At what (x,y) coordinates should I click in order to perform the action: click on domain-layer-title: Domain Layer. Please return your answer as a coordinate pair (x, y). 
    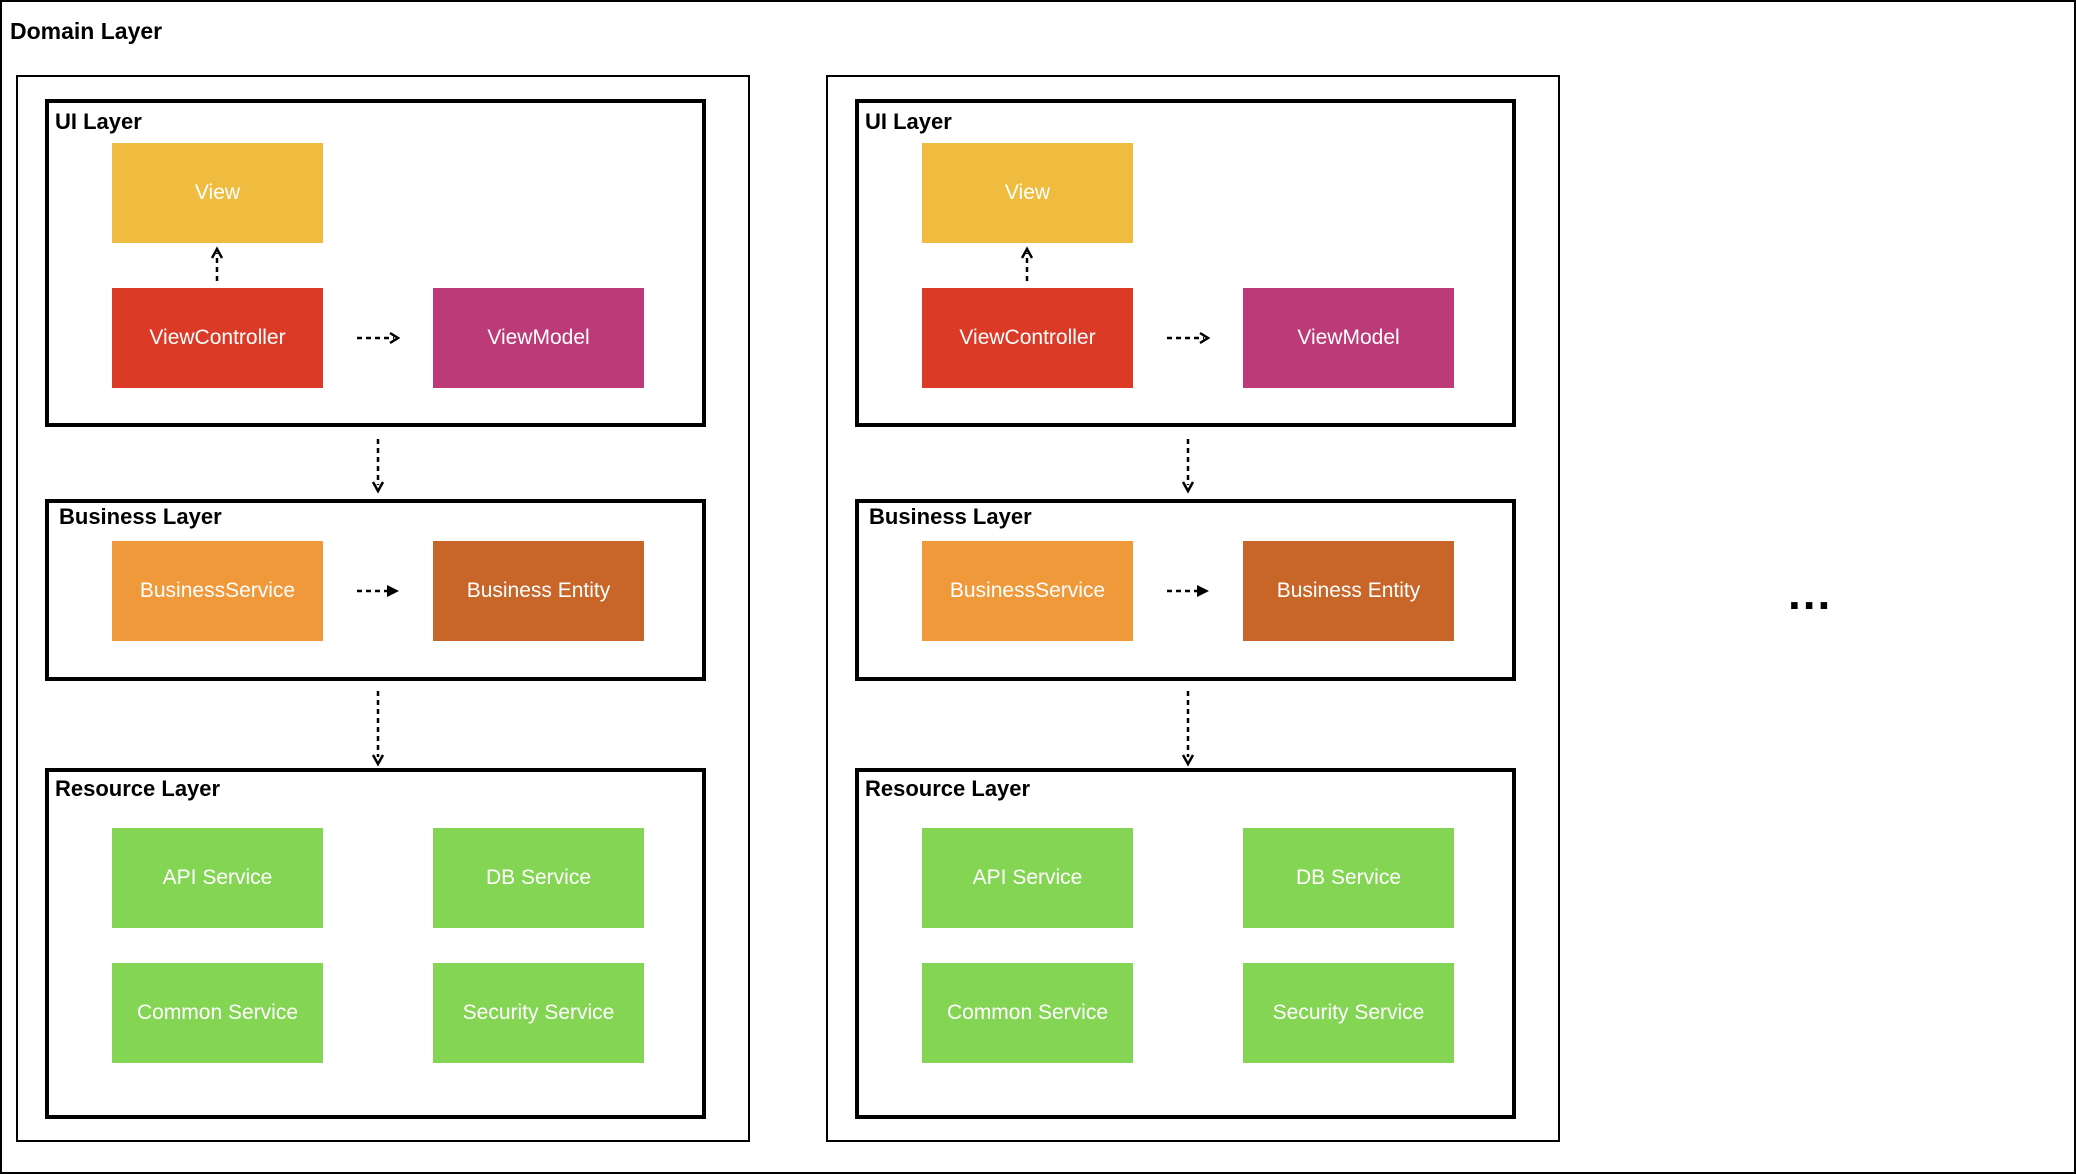
    Looking at the image, I should click on (86, 31).